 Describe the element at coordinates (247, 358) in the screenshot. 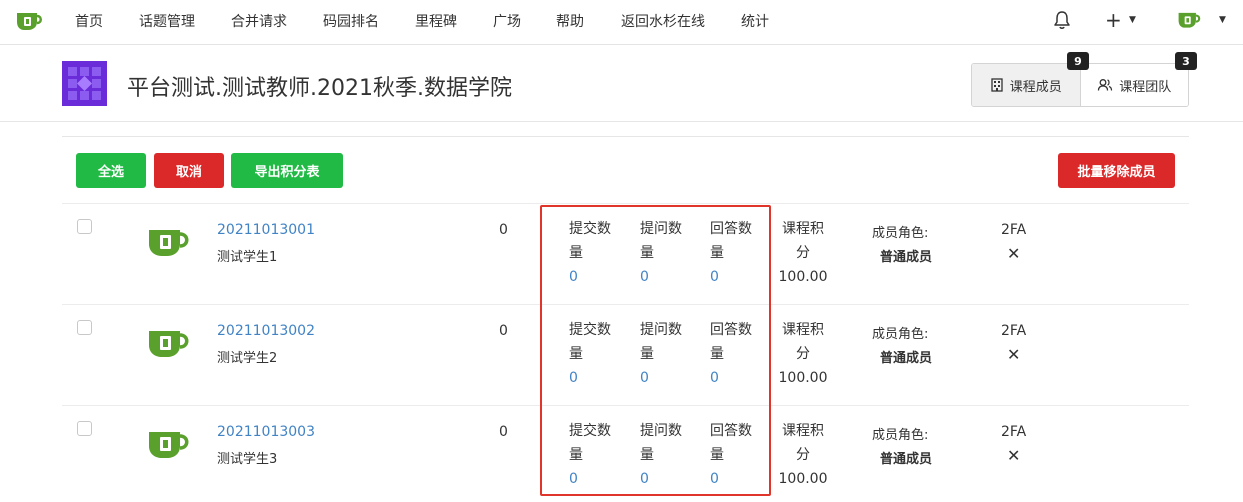

I see `member-name: 测试学生2` at that location.